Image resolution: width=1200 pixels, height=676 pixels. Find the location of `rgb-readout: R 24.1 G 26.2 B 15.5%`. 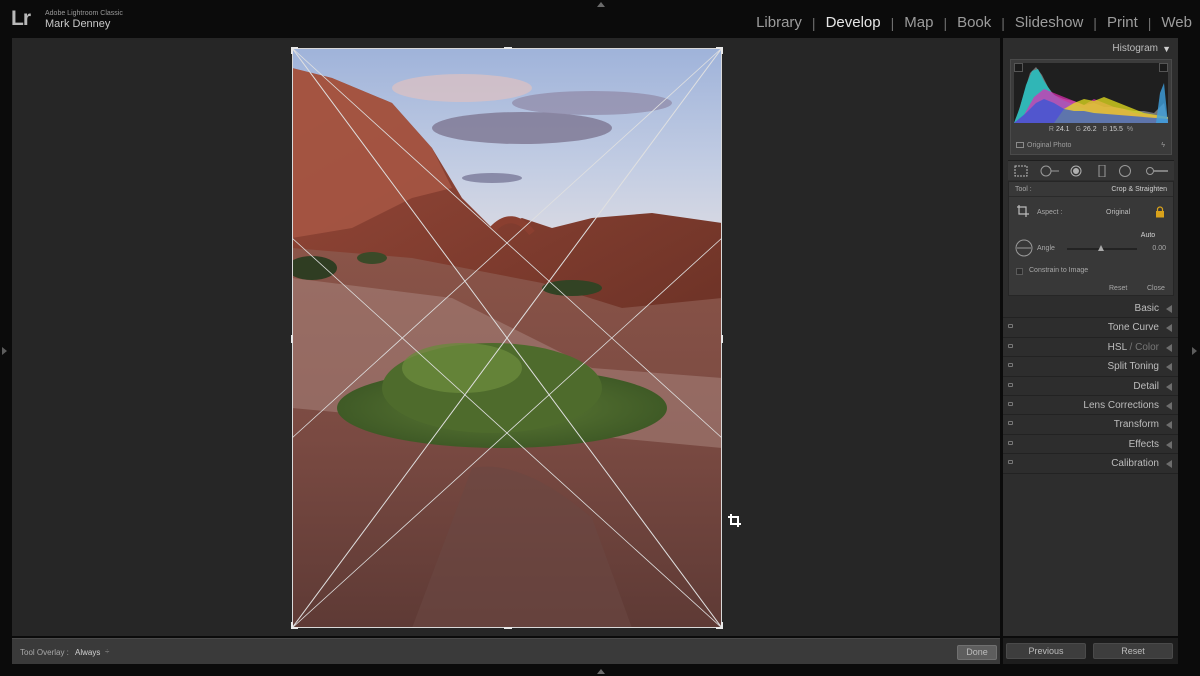

rgb-readout: R 24.1 G 26.2 B 15.5% is located at coordinates (1091, 129).